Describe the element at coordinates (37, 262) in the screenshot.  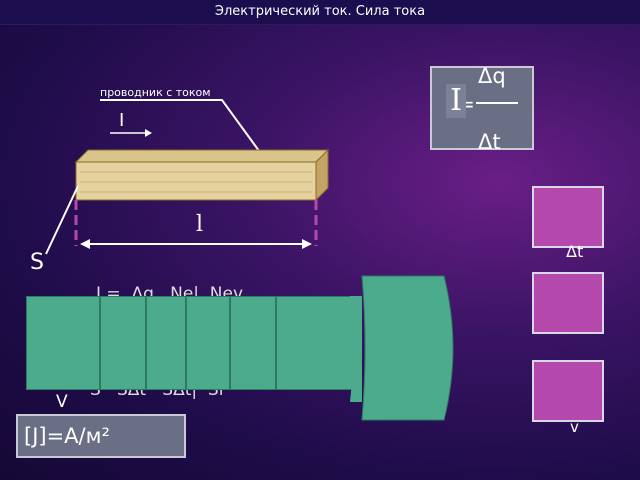
I see `area-label: S` at that location.